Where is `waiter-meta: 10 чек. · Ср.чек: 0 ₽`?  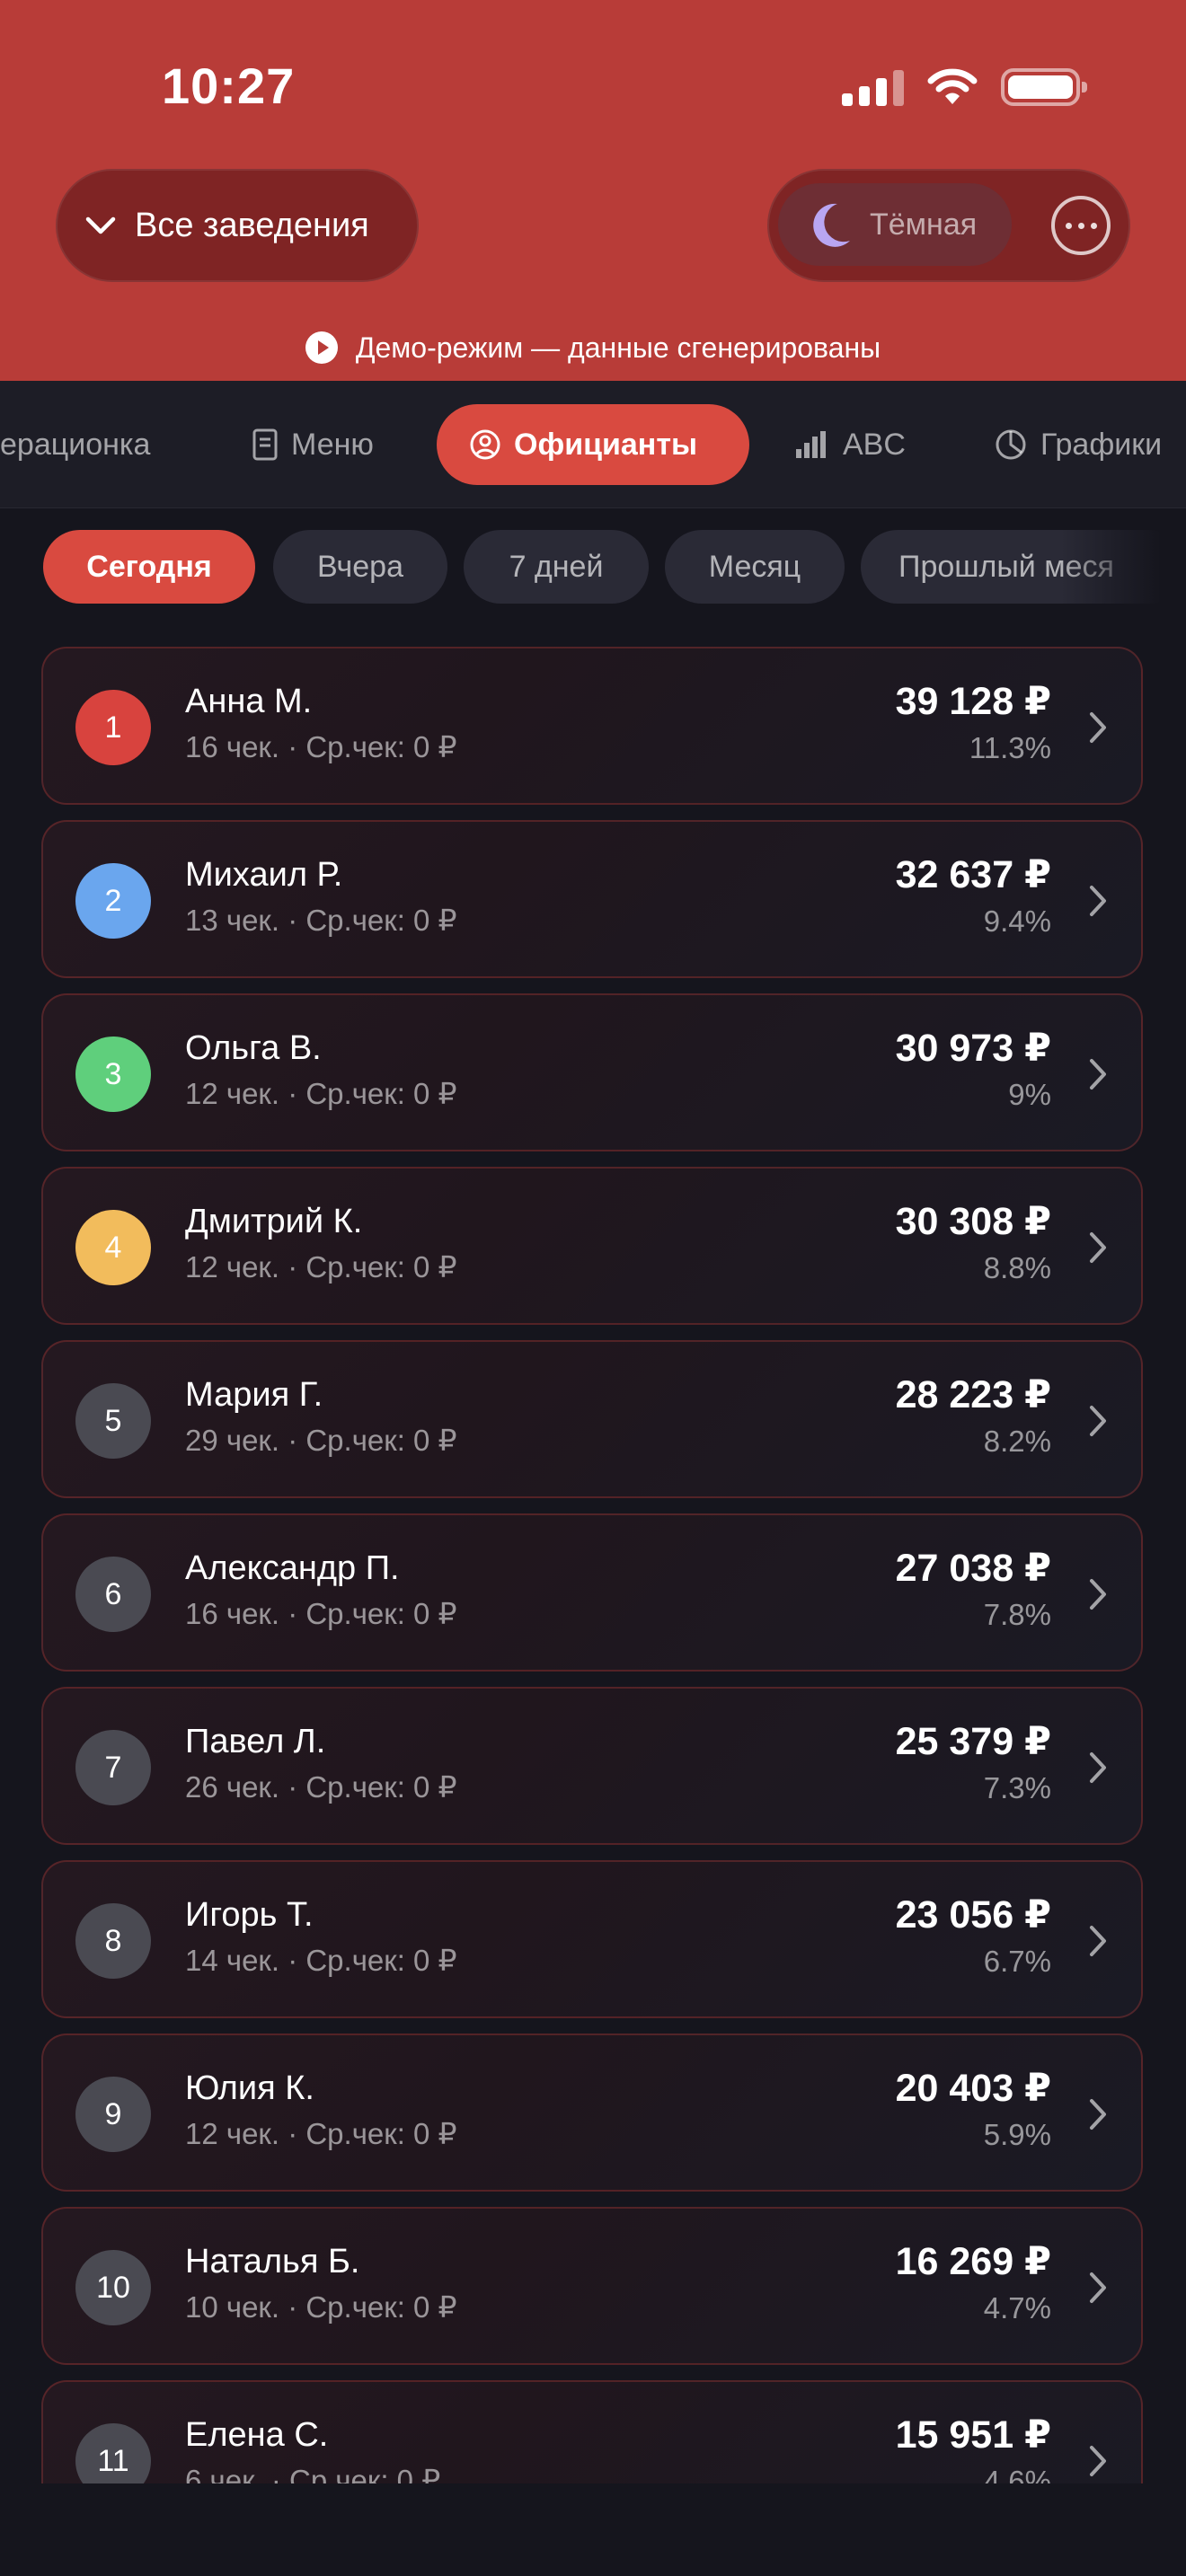 waiter-meta: 10 чек. · Ср.чек: 0 ₽ is located at coordinates (321, 2307).